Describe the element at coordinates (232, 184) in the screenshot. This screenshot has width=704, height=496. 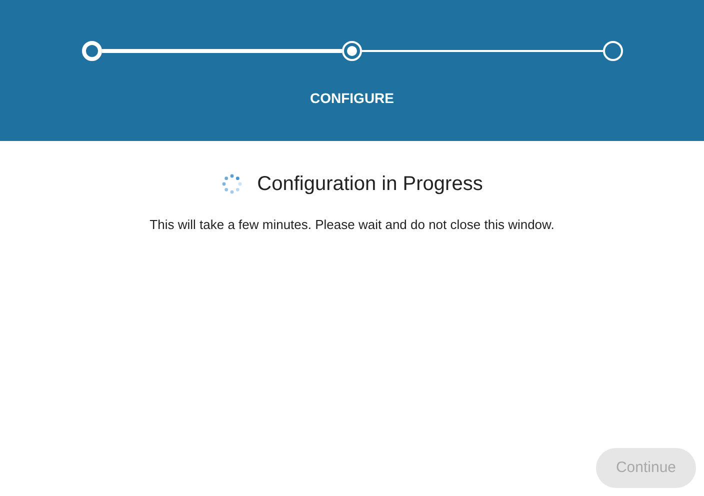
I see `spinner-icon` at that location.